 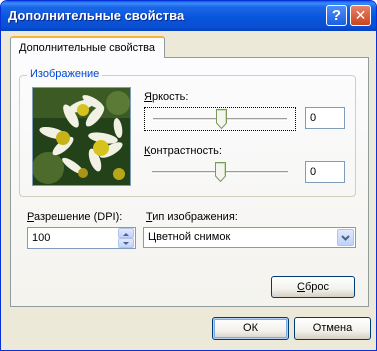 I want to click on reset-button: Сброс, so click(x=313, y=287).